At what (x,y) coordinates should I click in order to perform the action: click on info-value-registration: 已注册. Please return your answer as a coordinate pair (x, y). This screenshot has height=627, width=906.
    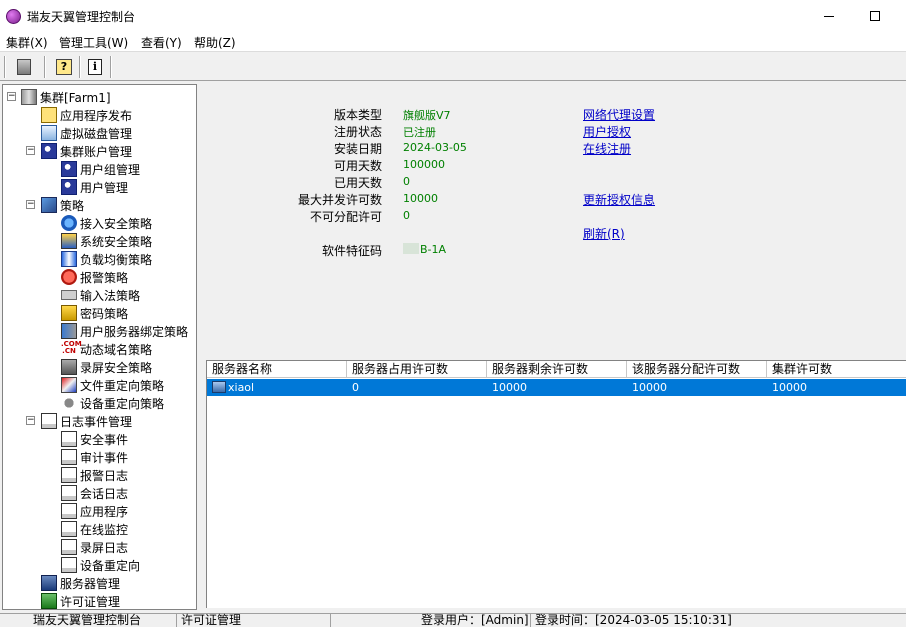
    Looking at the image, I should click on (419, 132).